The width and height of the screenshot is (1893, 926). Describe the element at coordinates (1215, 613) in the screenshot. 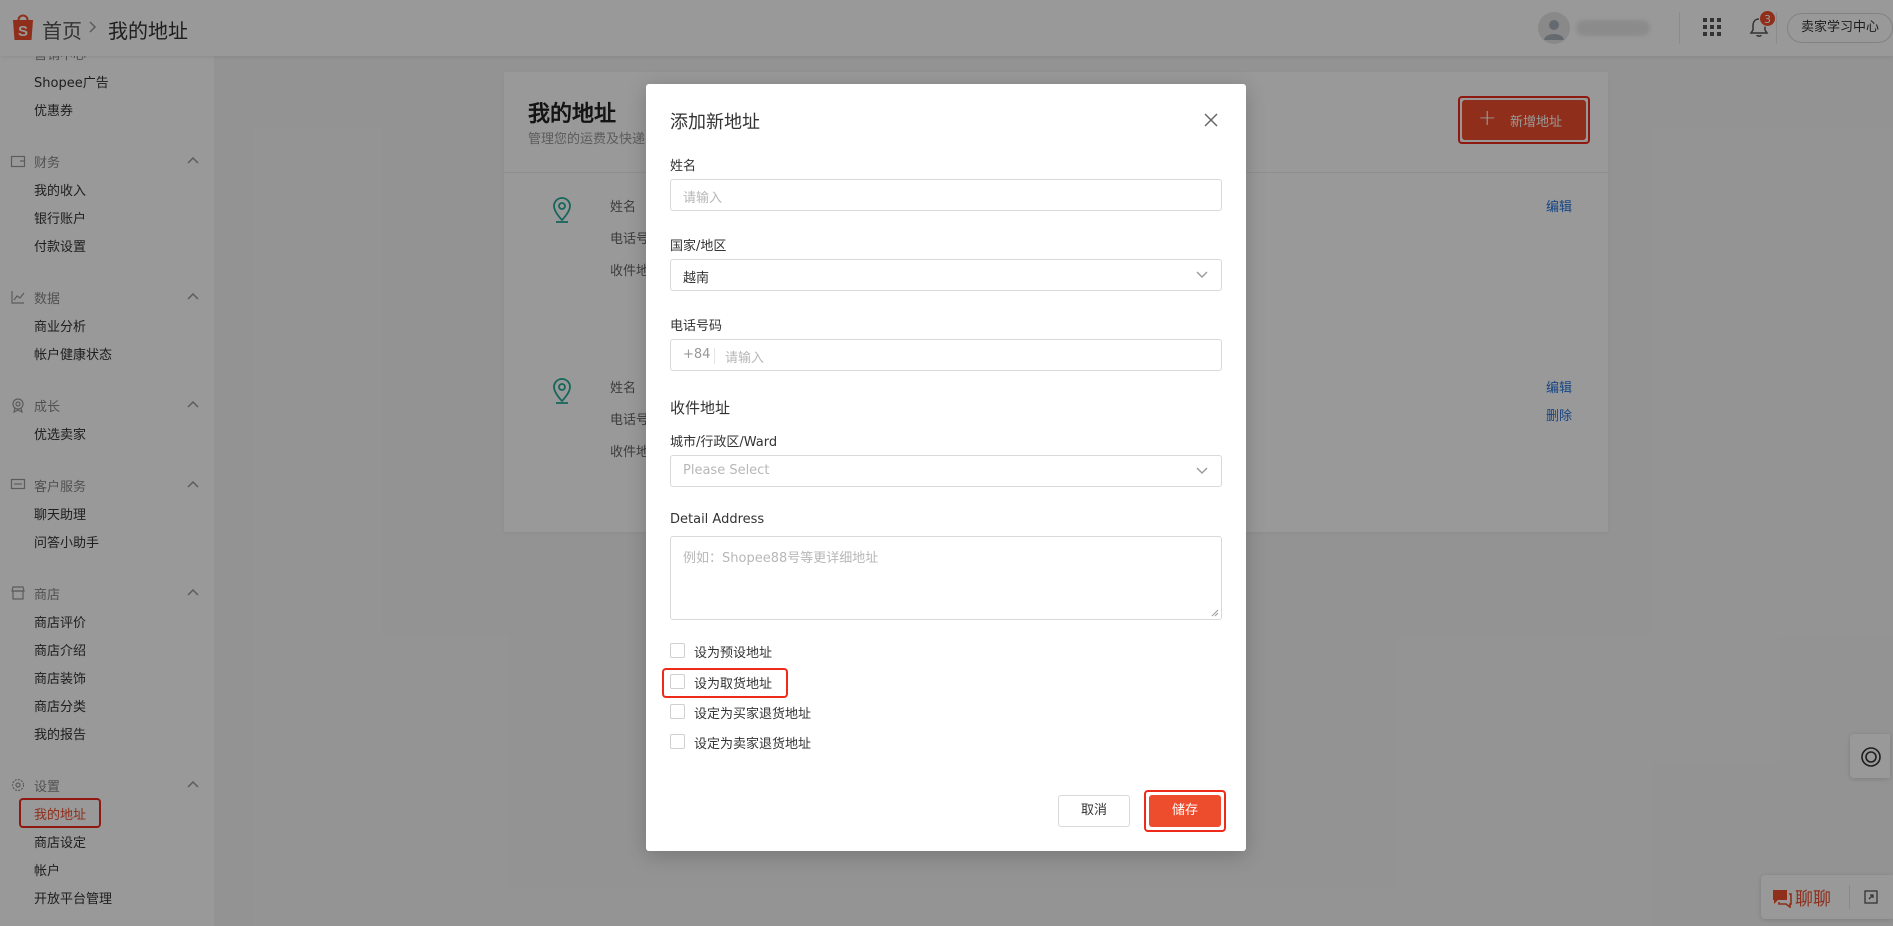

I see `resize-grip-icon` at that location.